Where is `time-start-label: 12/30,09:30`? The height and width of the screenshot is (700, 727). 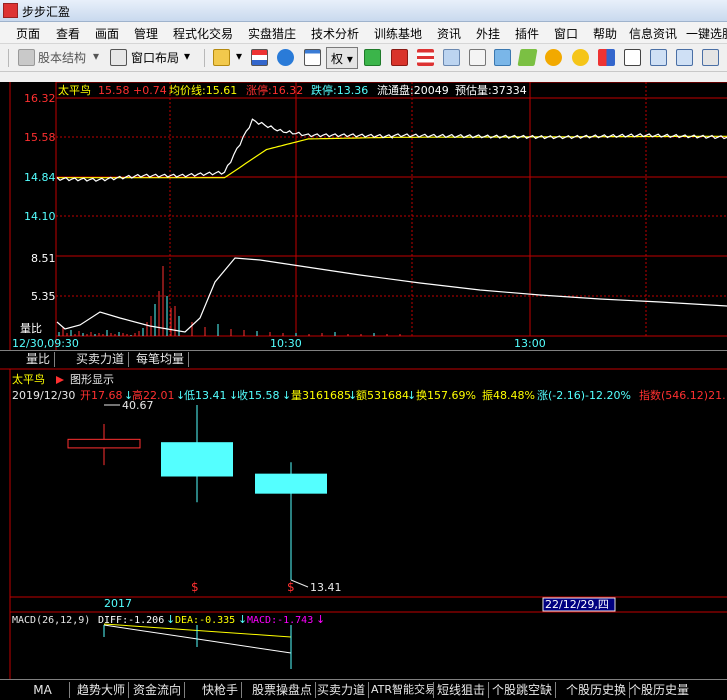 time-start-label: 12/30,09:30 is located at coordinates (45, 343).